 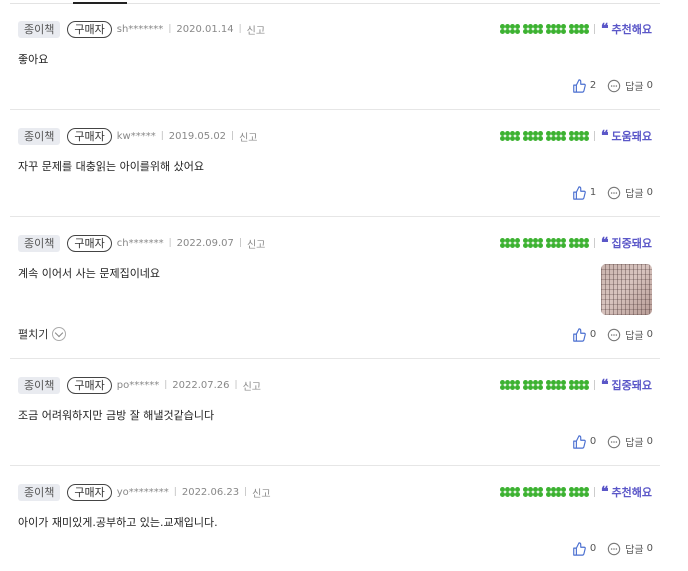 I want to click on review-meta: 종이책 구매자 yo******** | 2022.06.23 | 신고, so click(x=144, y=492).